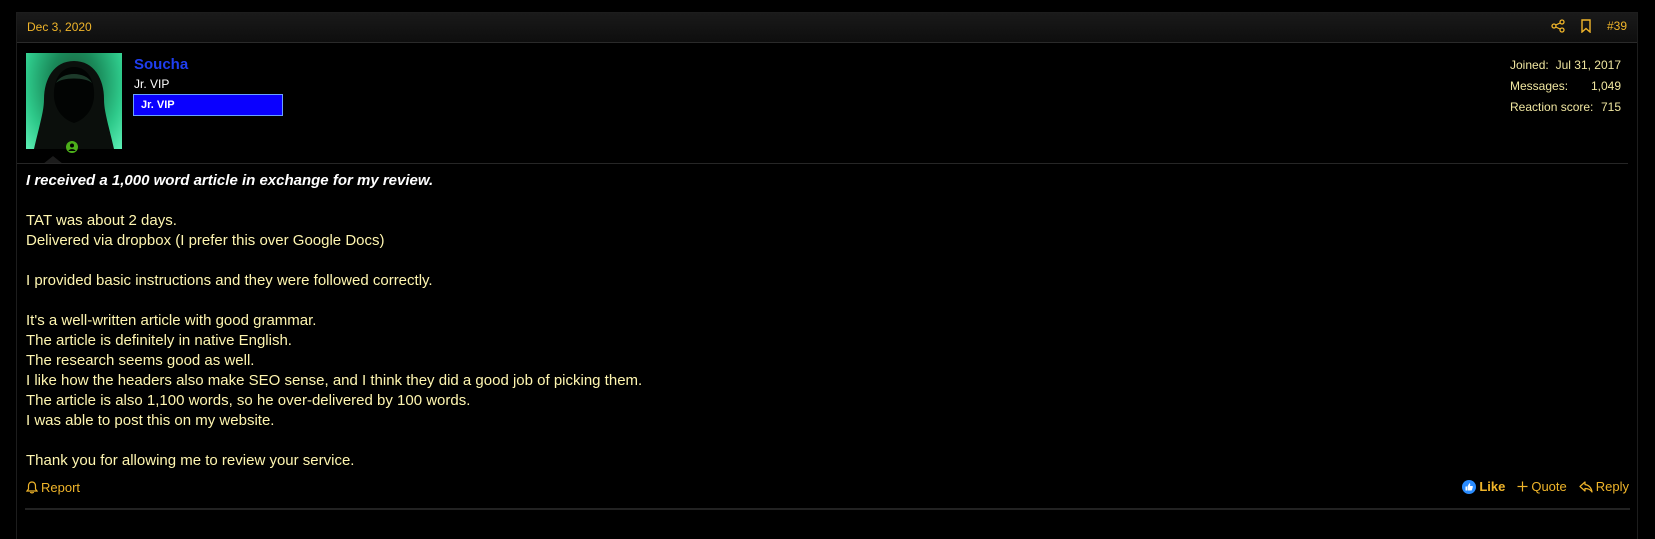 The height and width of the screenshot is (539, 1655). I want to click on post-actions: Like Quote Reply, so click(1545, 486).